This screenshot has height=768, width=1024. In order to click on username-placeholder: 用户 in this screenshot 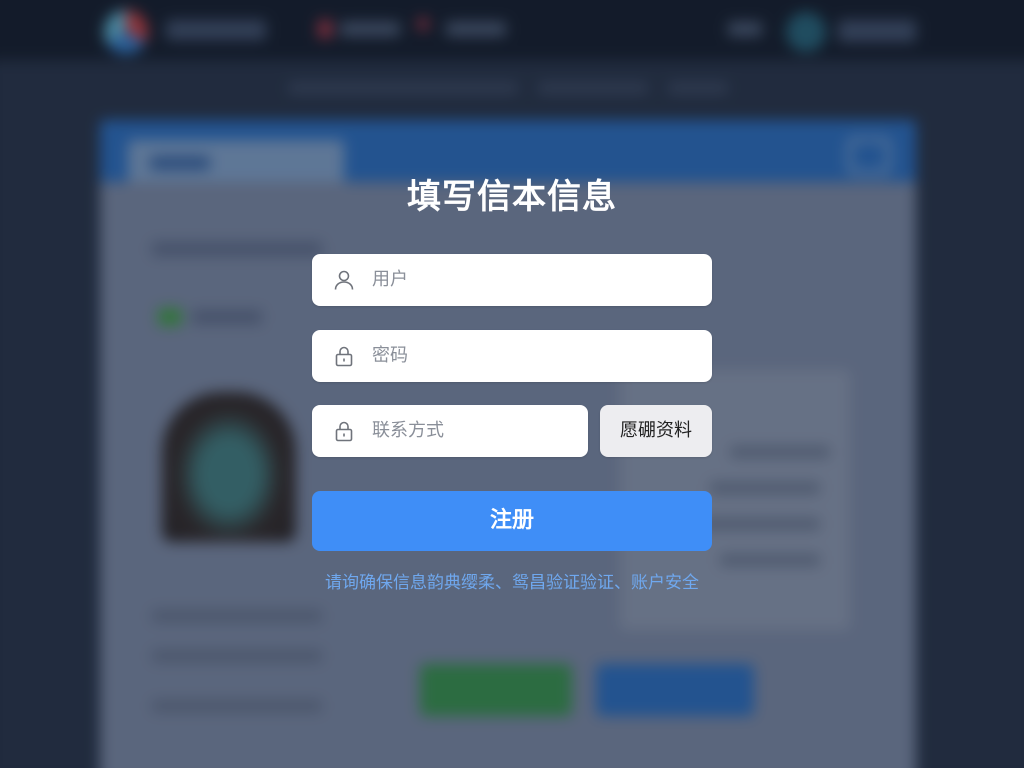, I will do `click(390, 279)`.